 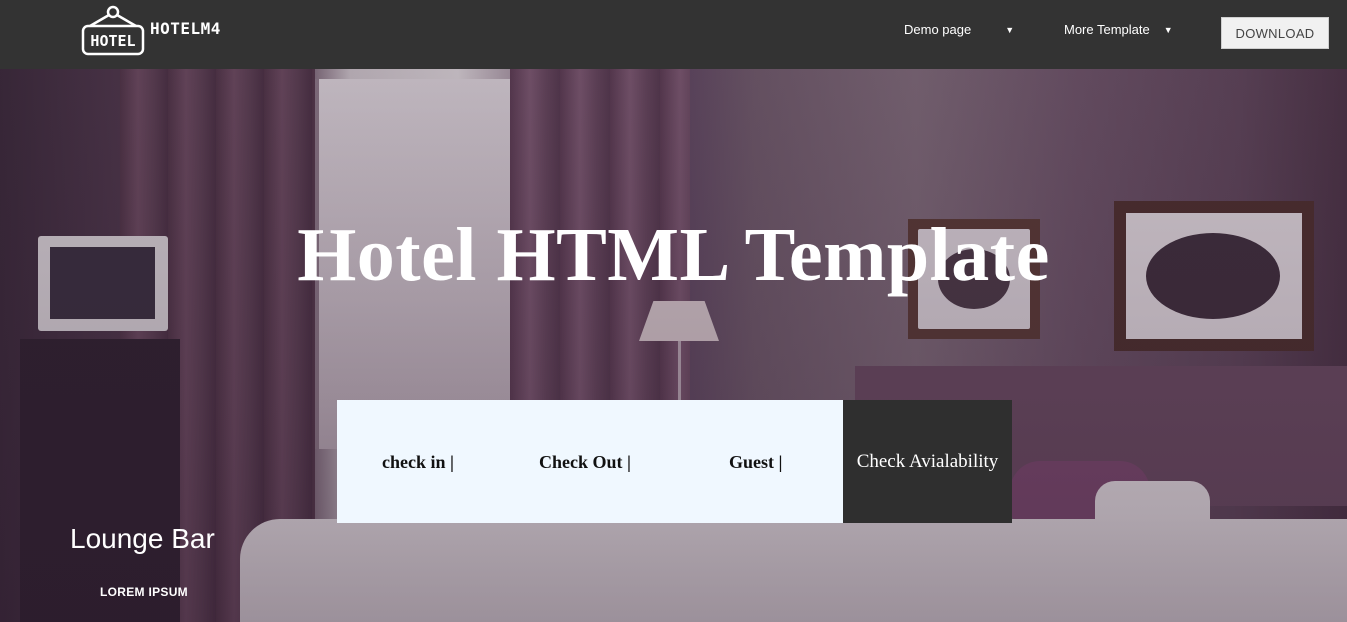 What do you see at coordinates (112, 41) in the screenshot?
I see `logo-badge-text: HOTEL` at bounding box center [112, 41].